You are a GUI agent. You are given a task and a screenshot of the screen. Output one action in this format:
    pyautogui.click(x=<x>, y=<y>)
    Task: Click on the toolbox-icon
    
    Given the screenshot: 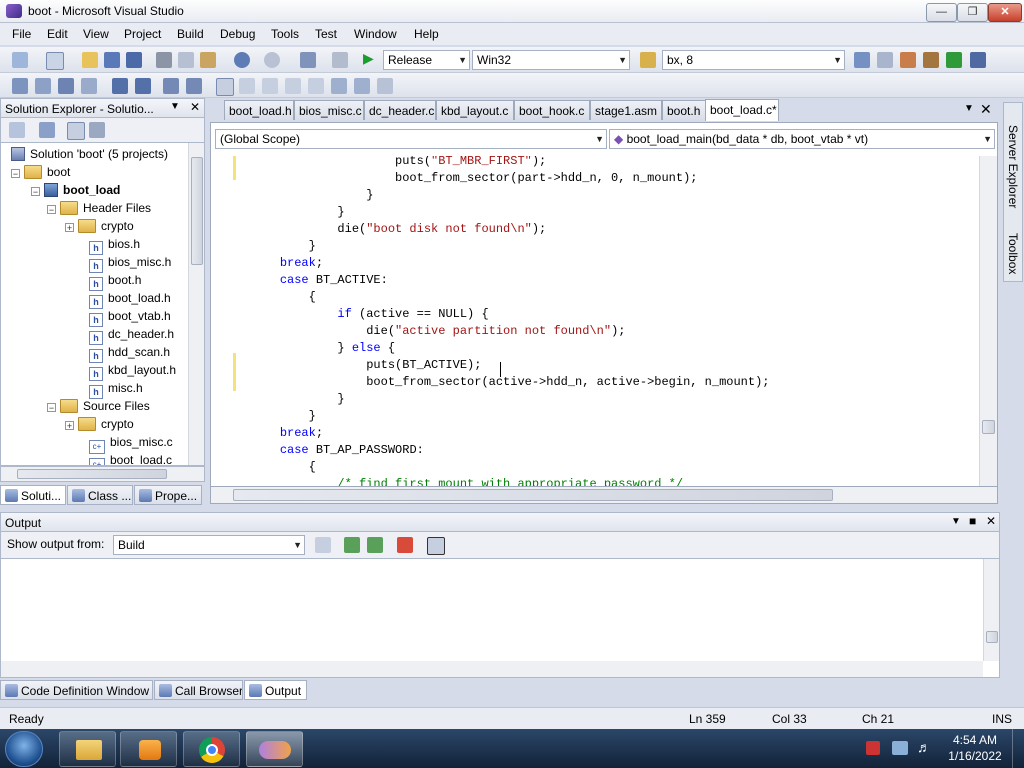 What is the action you would take?
    pyautogui.click(x=931, y=60)
    